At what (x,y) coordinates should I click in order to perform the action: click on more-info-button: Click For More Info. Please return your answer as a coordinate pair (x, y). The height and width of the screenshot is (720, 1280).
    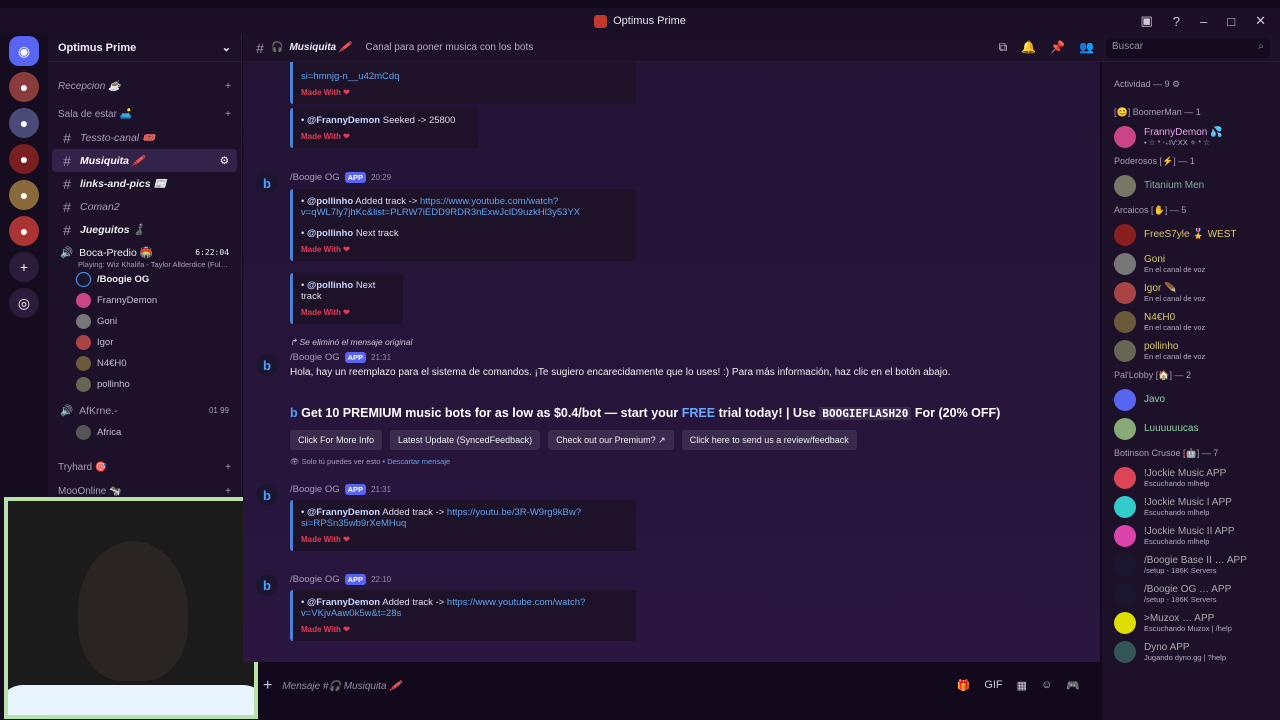
    Looking at the image, I should click on (336, 440).